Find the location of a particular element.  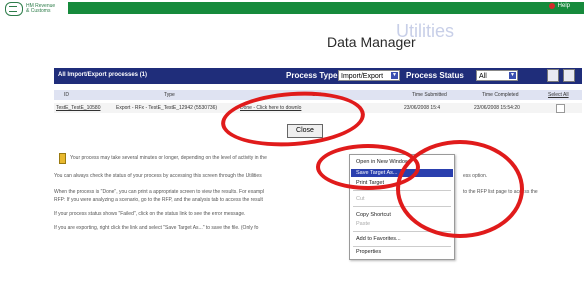

col-id: ID is located at coordinates (66, 95).